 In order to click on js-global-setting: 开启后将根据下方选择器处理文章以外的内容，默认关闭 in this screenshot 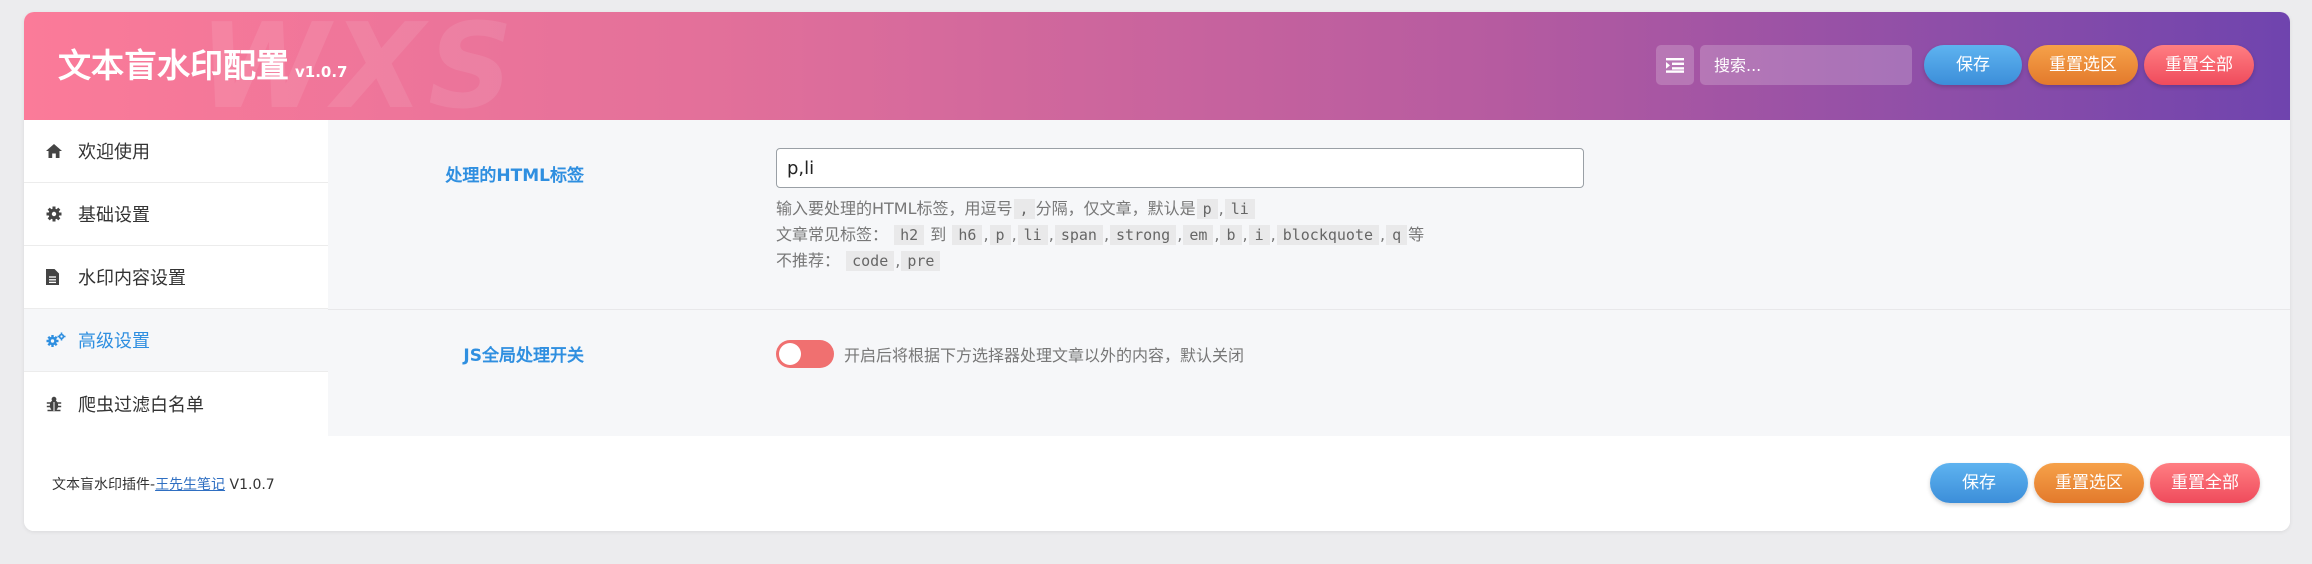, I will do `click(1010, 354)`.